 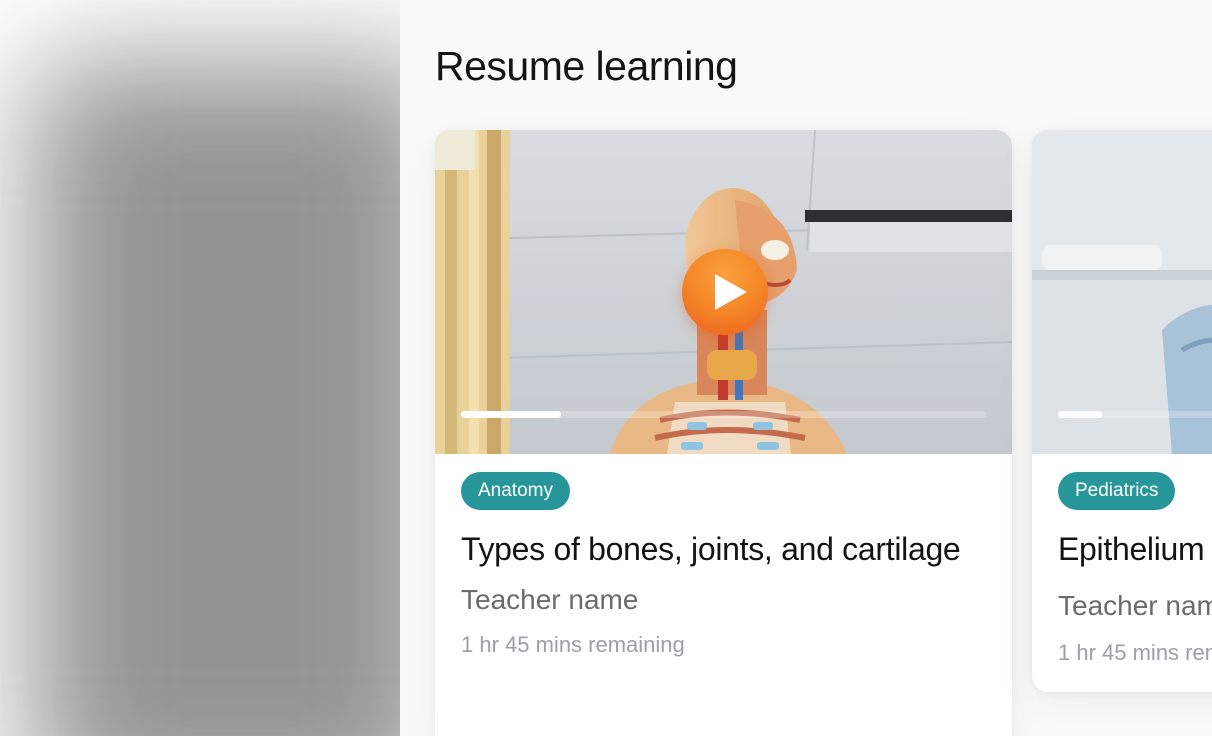 What do you see at coordinates (515, 491) in the screenshot?
I see `category-tag: Anatomy` at bounding box center [515, 491].